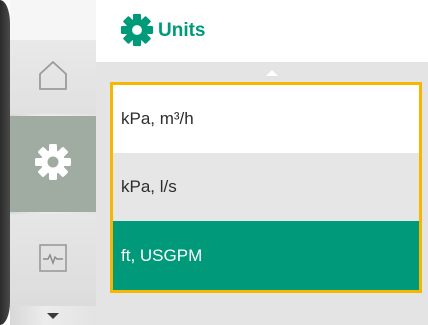  I want to click on list-item-label: kPa, l/s, so click(149, 186).